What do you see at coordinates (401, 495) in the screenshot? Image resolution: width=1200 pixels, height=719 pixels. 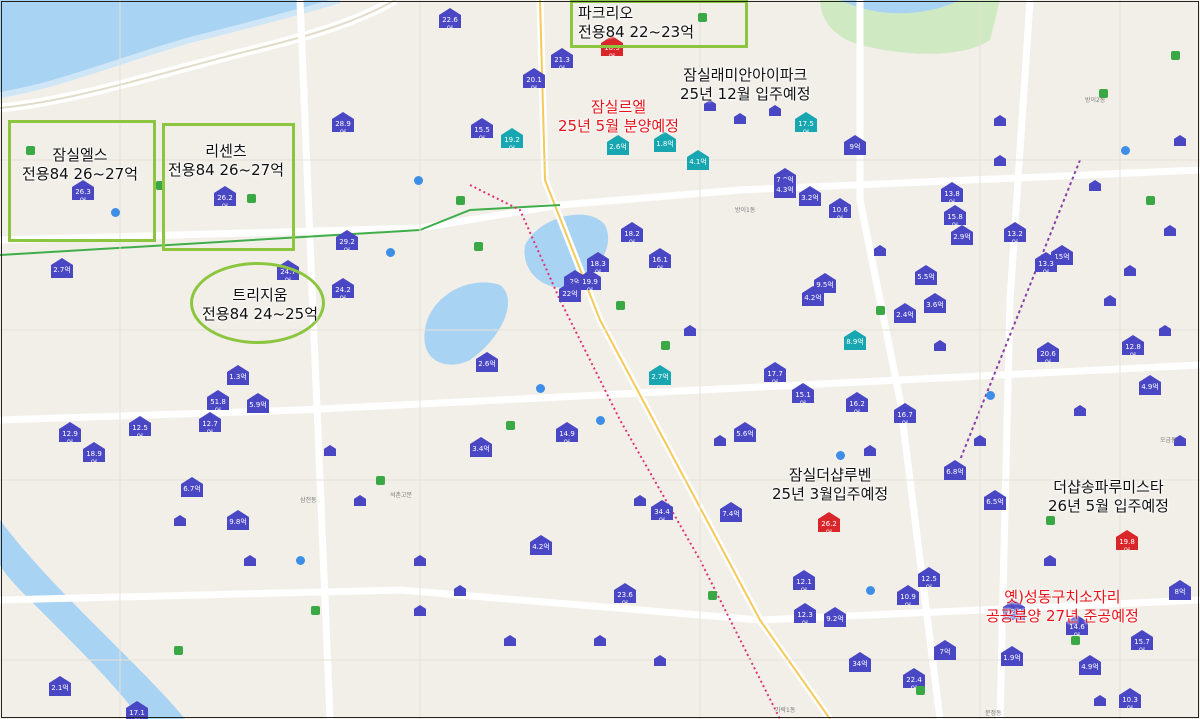 I see `place-label: 석촌고분` at bounding box center [401, 495].